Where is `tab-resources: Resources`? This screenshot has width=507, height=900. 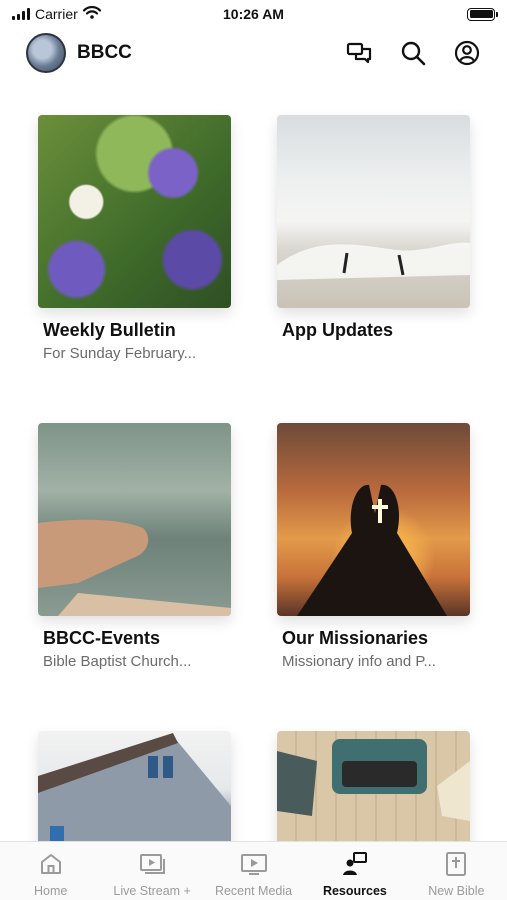
tab-resources: Resources is located at coordinates (354, 871).